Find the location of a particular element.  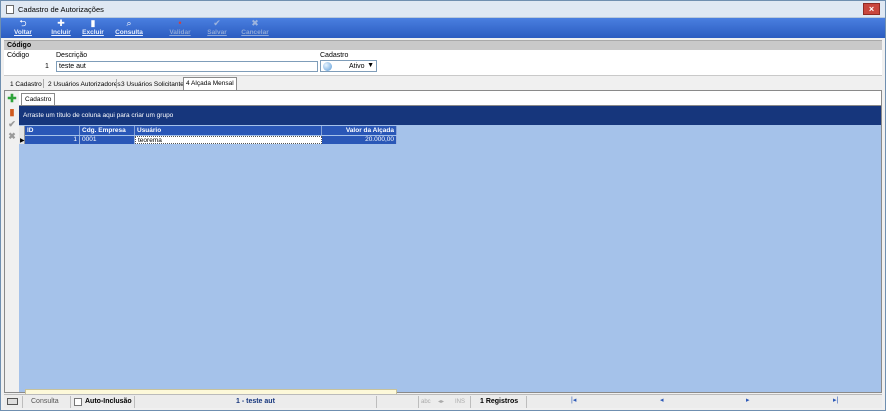

next-record-icon: ▸ is located at coordinates (748, 400).